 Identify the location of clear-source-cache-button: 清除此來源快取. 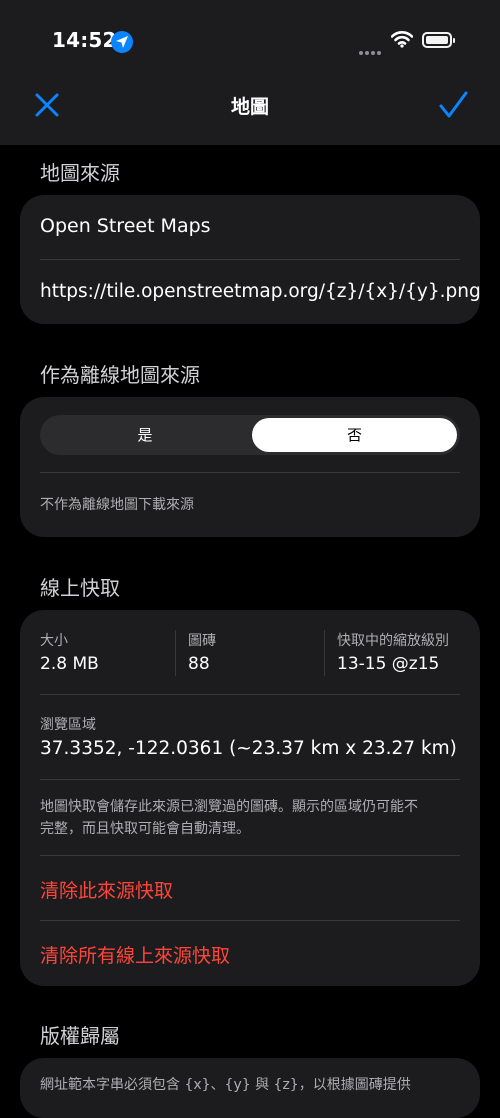
(106, 889).